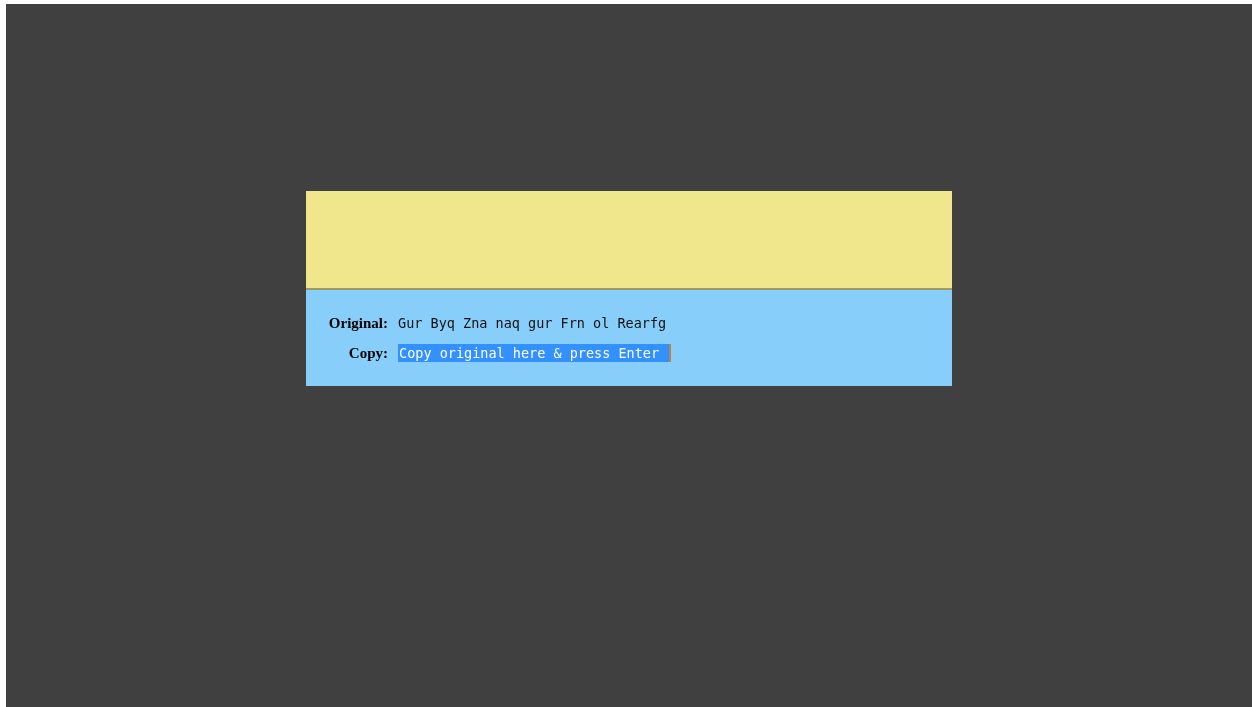  I want to click on original-text: Gur Byq Zna naq gur Frn ol Rearfg, so click(533, 323).